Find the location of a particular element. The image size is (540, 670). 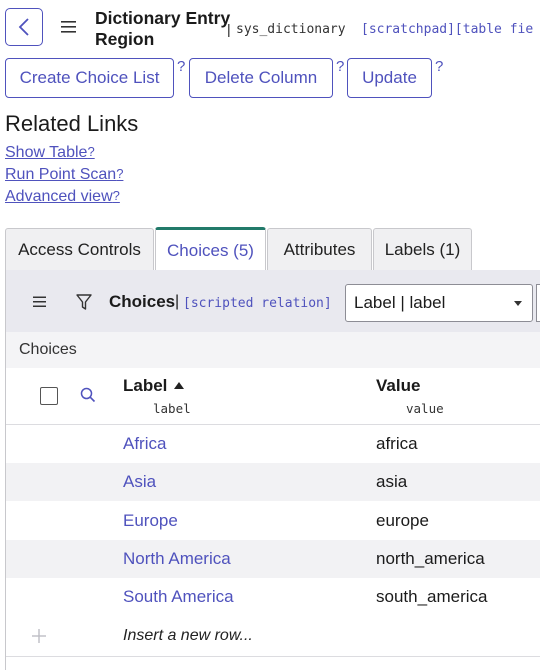

advanced-view-link: Advanced view? is located at coordinates (62, 197).